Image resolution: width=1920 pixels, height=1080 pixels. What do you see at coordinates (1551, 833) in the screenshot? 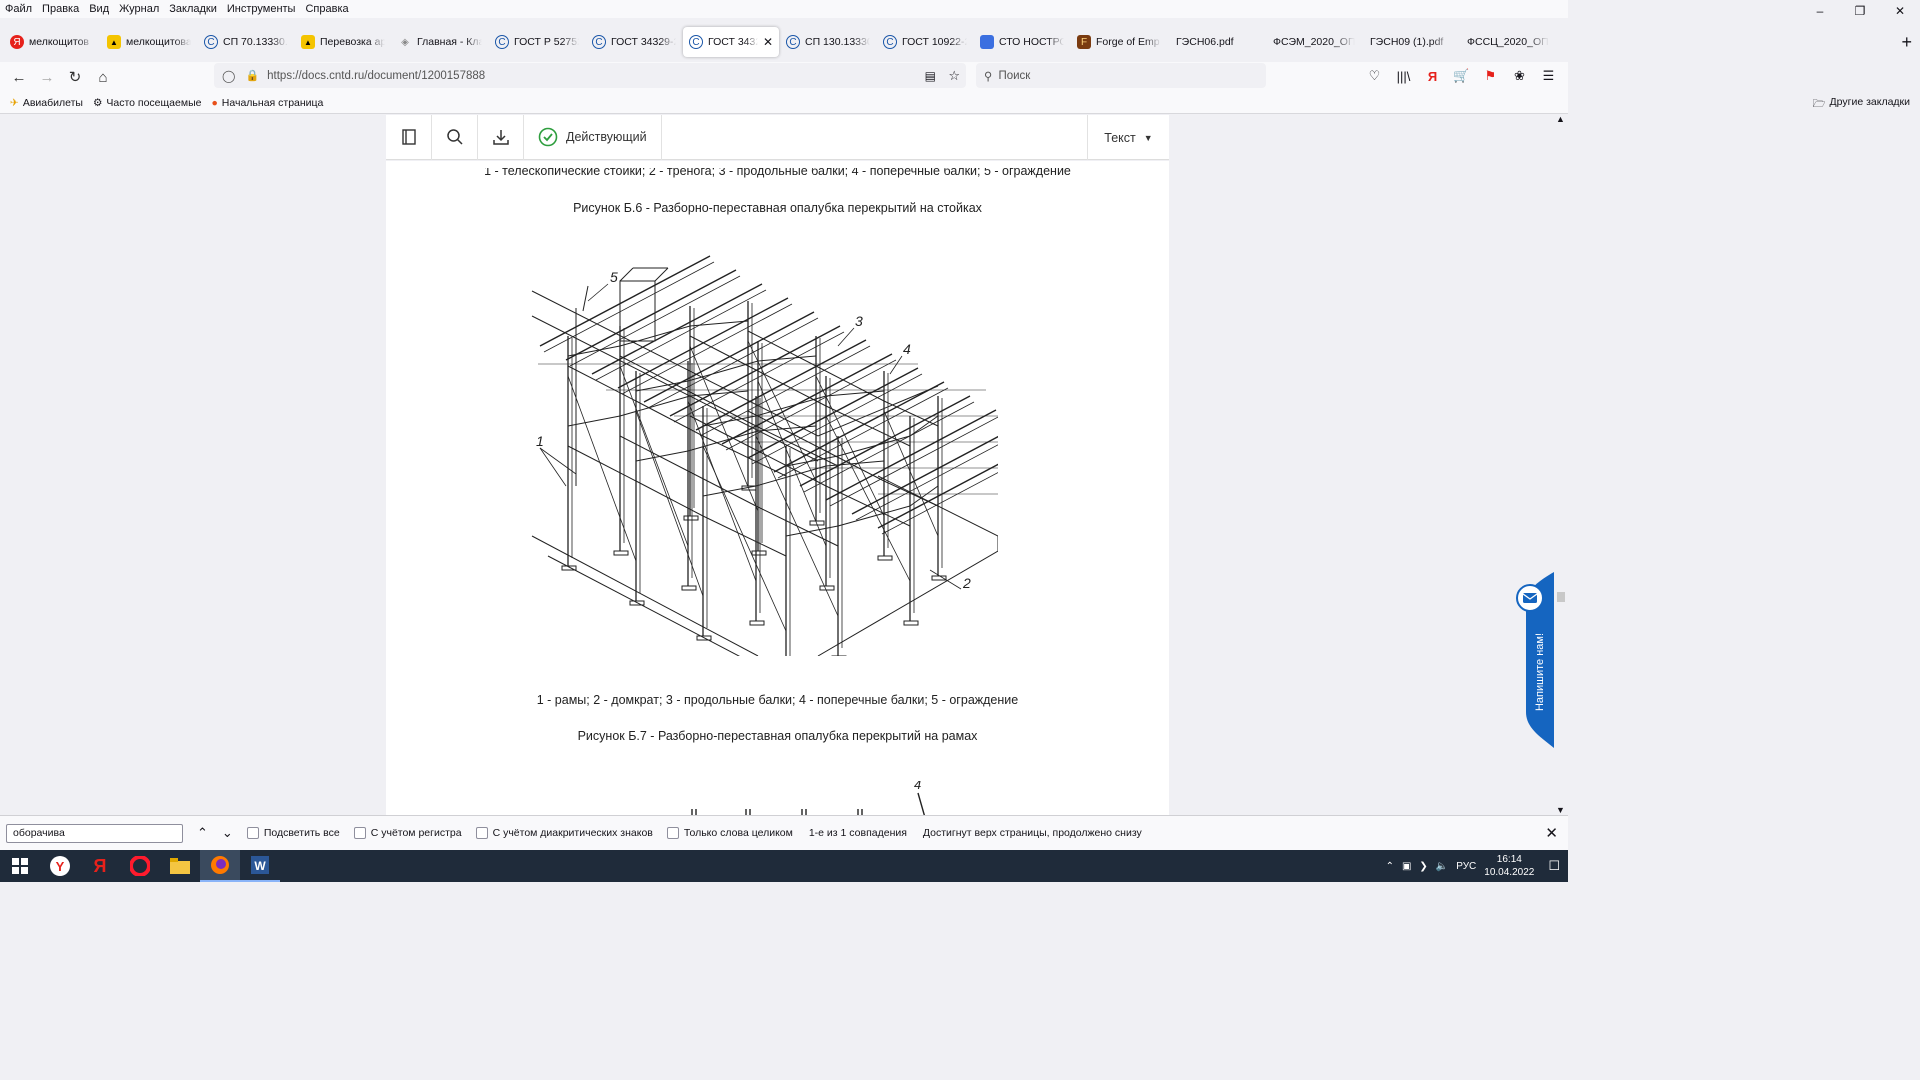
I see `close-find-icon: ✕` at bounding box center [1551, 833].